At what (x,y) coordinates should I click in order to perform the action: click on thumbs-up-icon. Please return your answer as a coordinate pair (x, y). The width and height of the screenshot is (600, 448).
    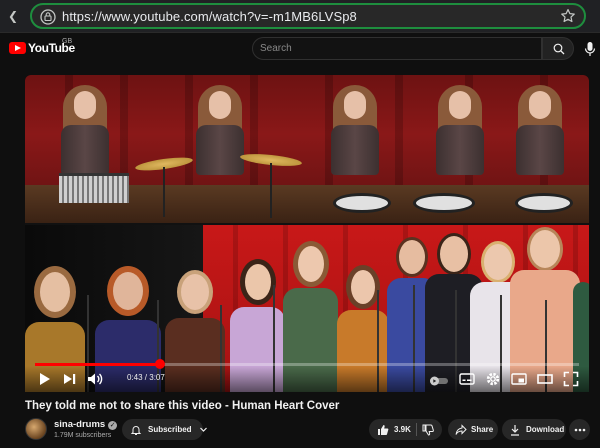
    Looking at the image, I should click on (383, 430).